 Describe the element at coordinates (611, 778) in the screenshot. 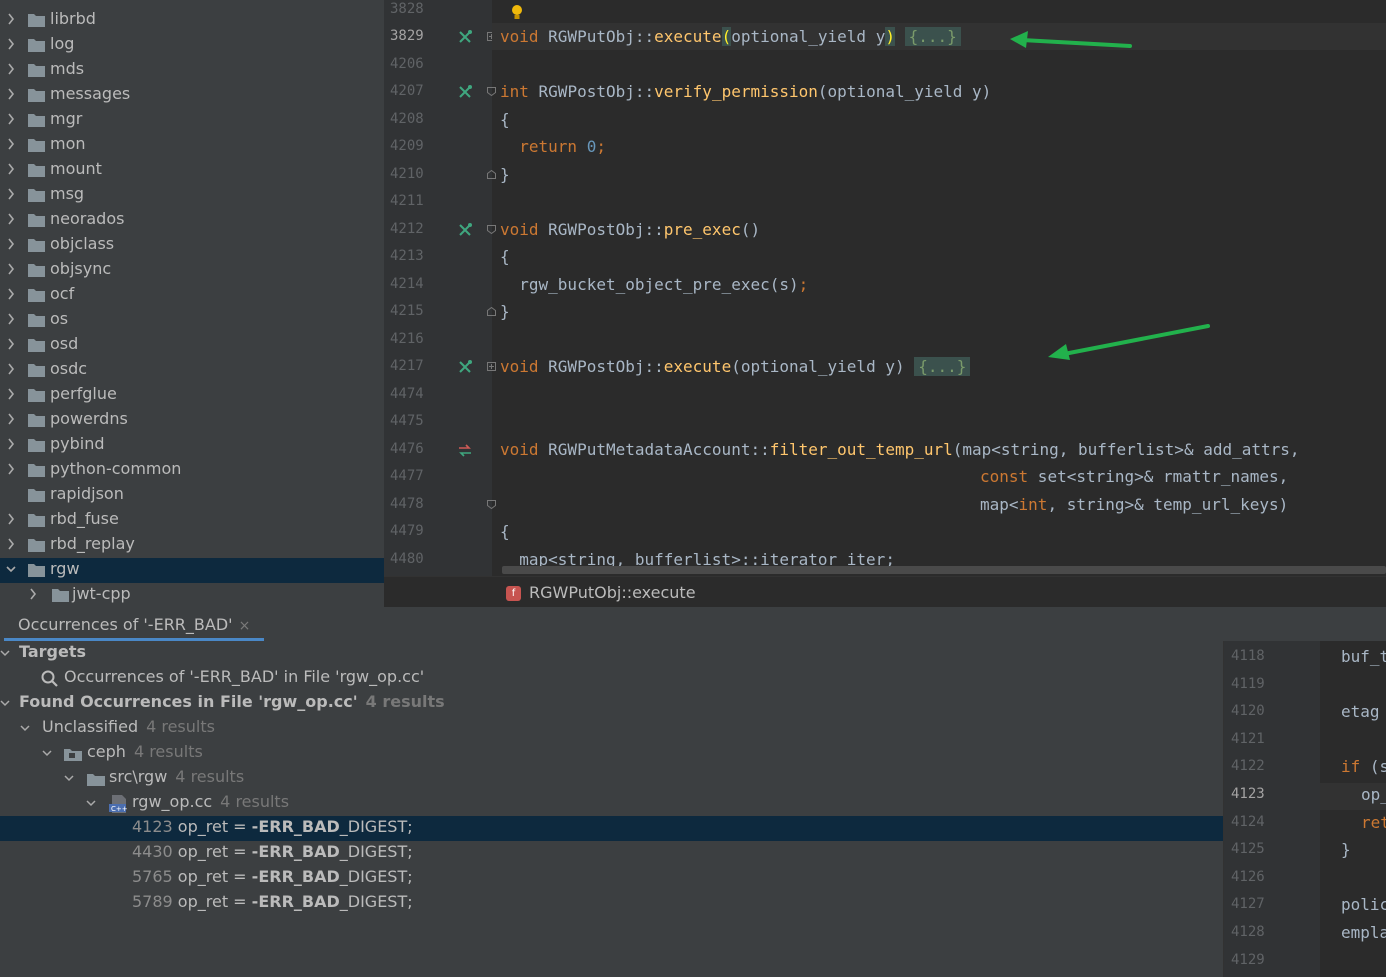

I see `srcrgw-node: src\rgw 4 results` at that location.